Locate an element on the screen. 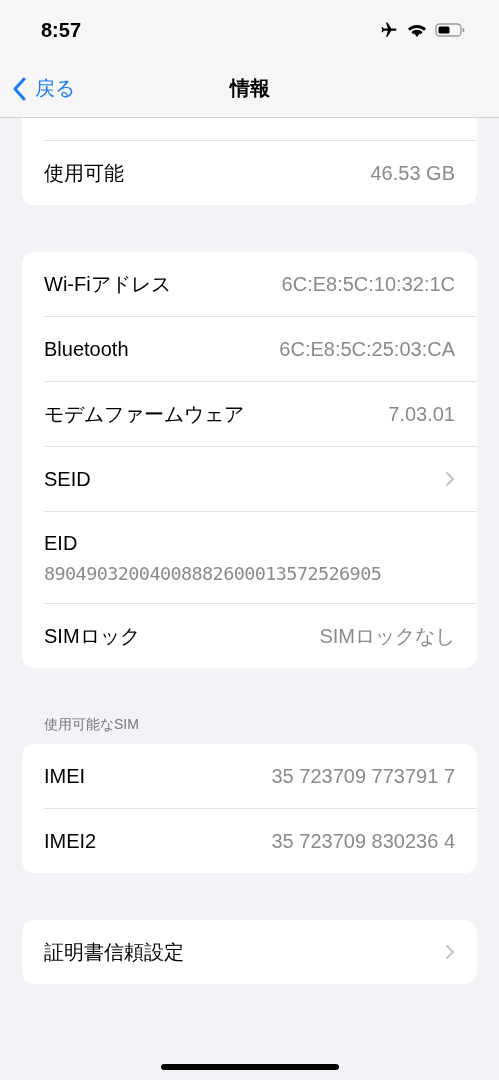 The height and width of the screenshot is (1080, 499). row-label: IMEI is located at coordinates (65, 776).